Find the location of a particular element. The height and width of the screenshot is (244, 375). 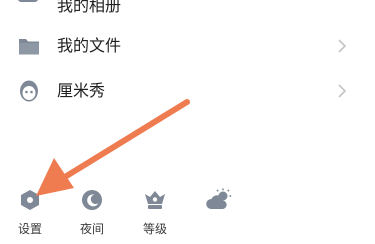

menu-item-photo-album: 我的相册 is located at coordinates (187, 7).